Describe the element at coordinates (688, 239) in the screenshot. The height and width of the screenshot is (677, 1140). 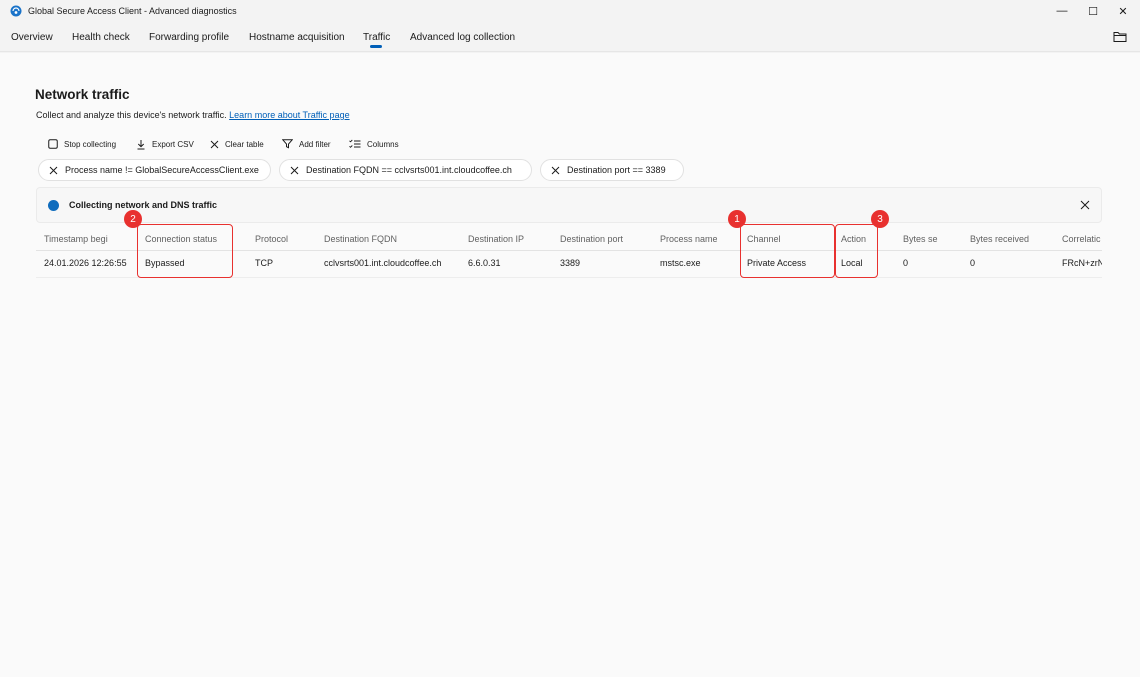
I see `column-header-process-name: Process name` at that location.